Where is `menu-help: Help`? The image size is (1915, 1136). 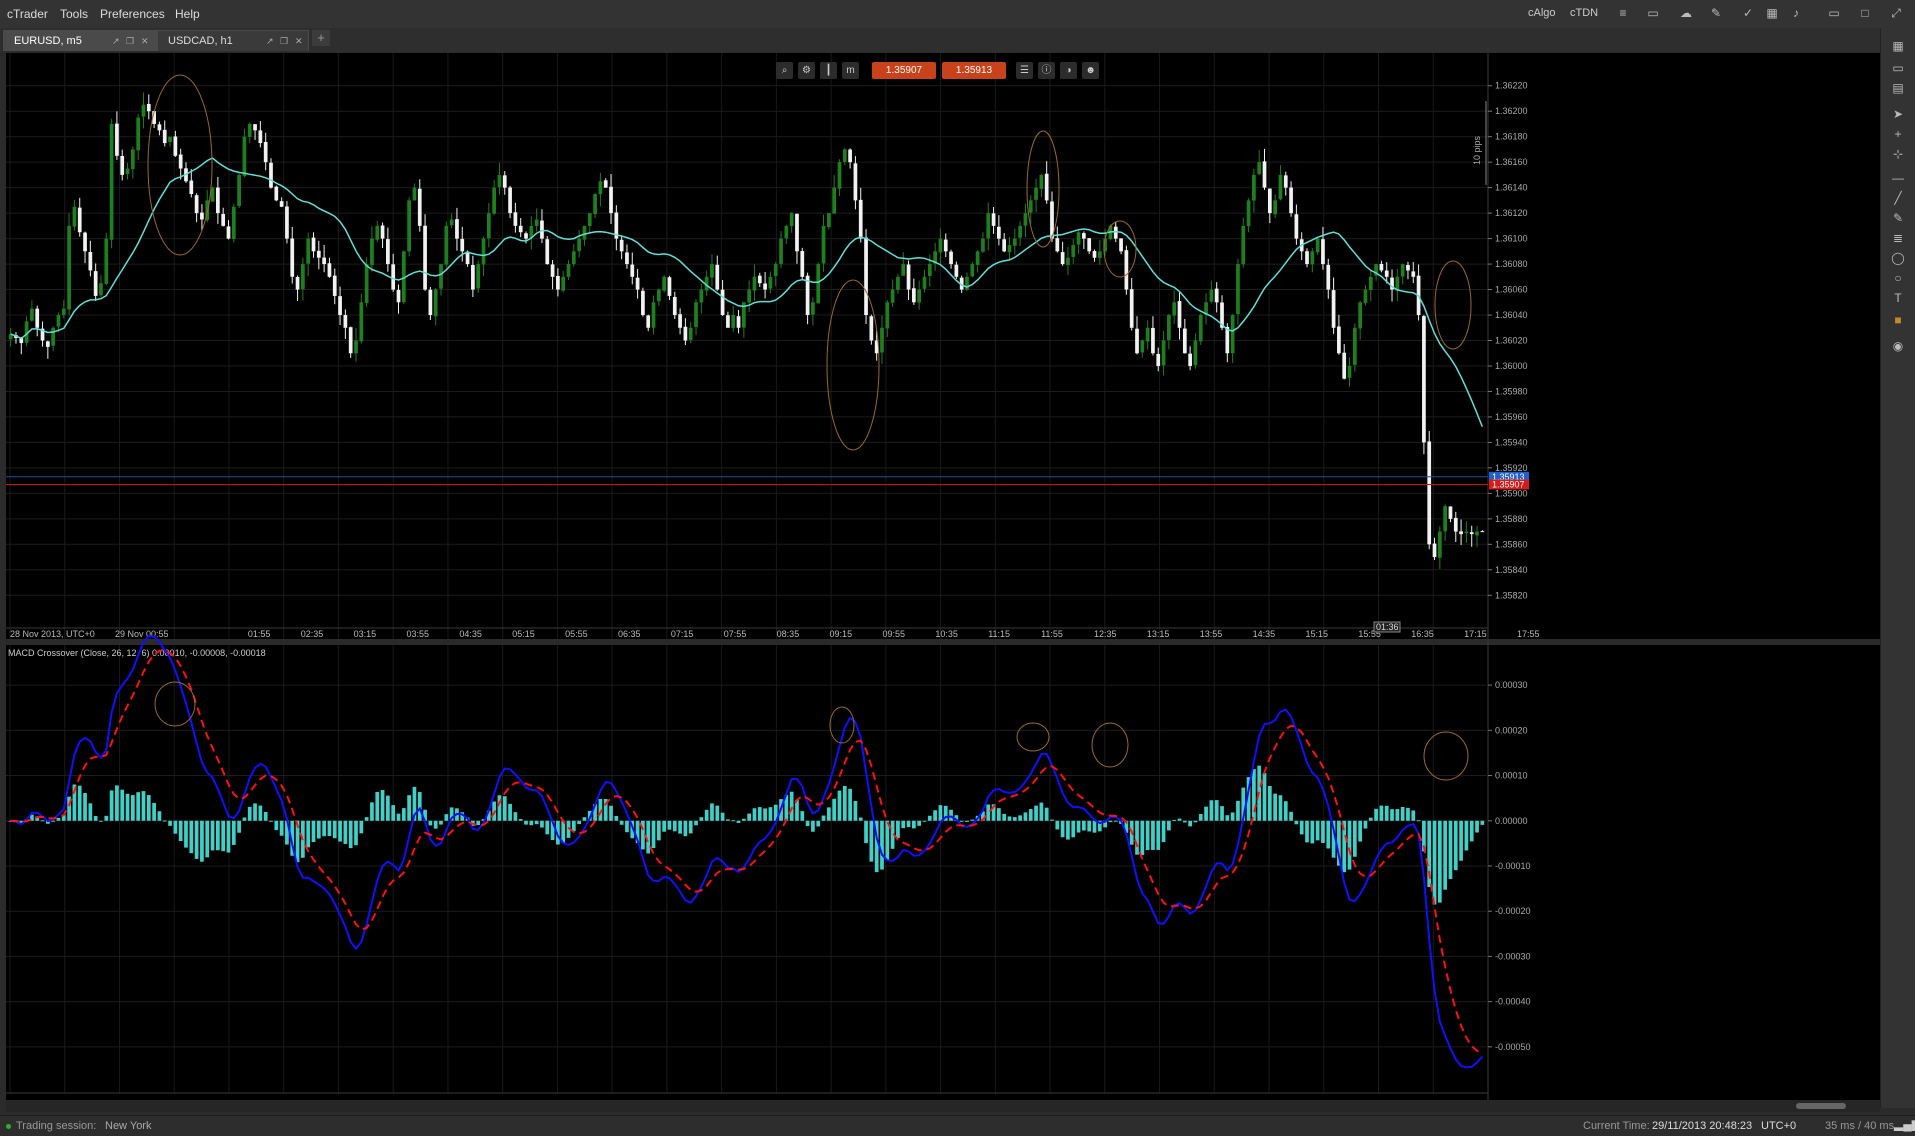
menu-help: Help is located at coordinates (187, 14).